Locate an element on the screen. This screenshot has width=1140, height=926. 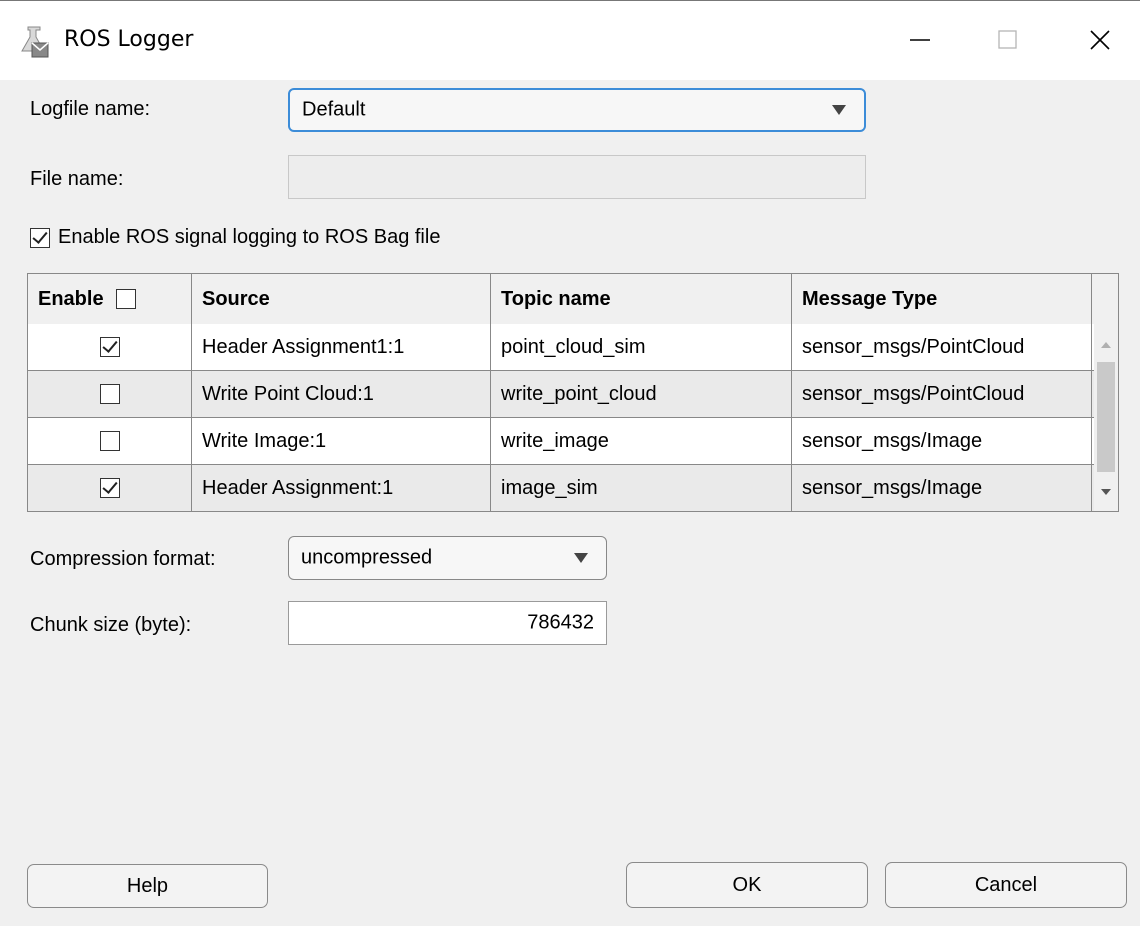
file-name-field is located at coordinates (577, 177).